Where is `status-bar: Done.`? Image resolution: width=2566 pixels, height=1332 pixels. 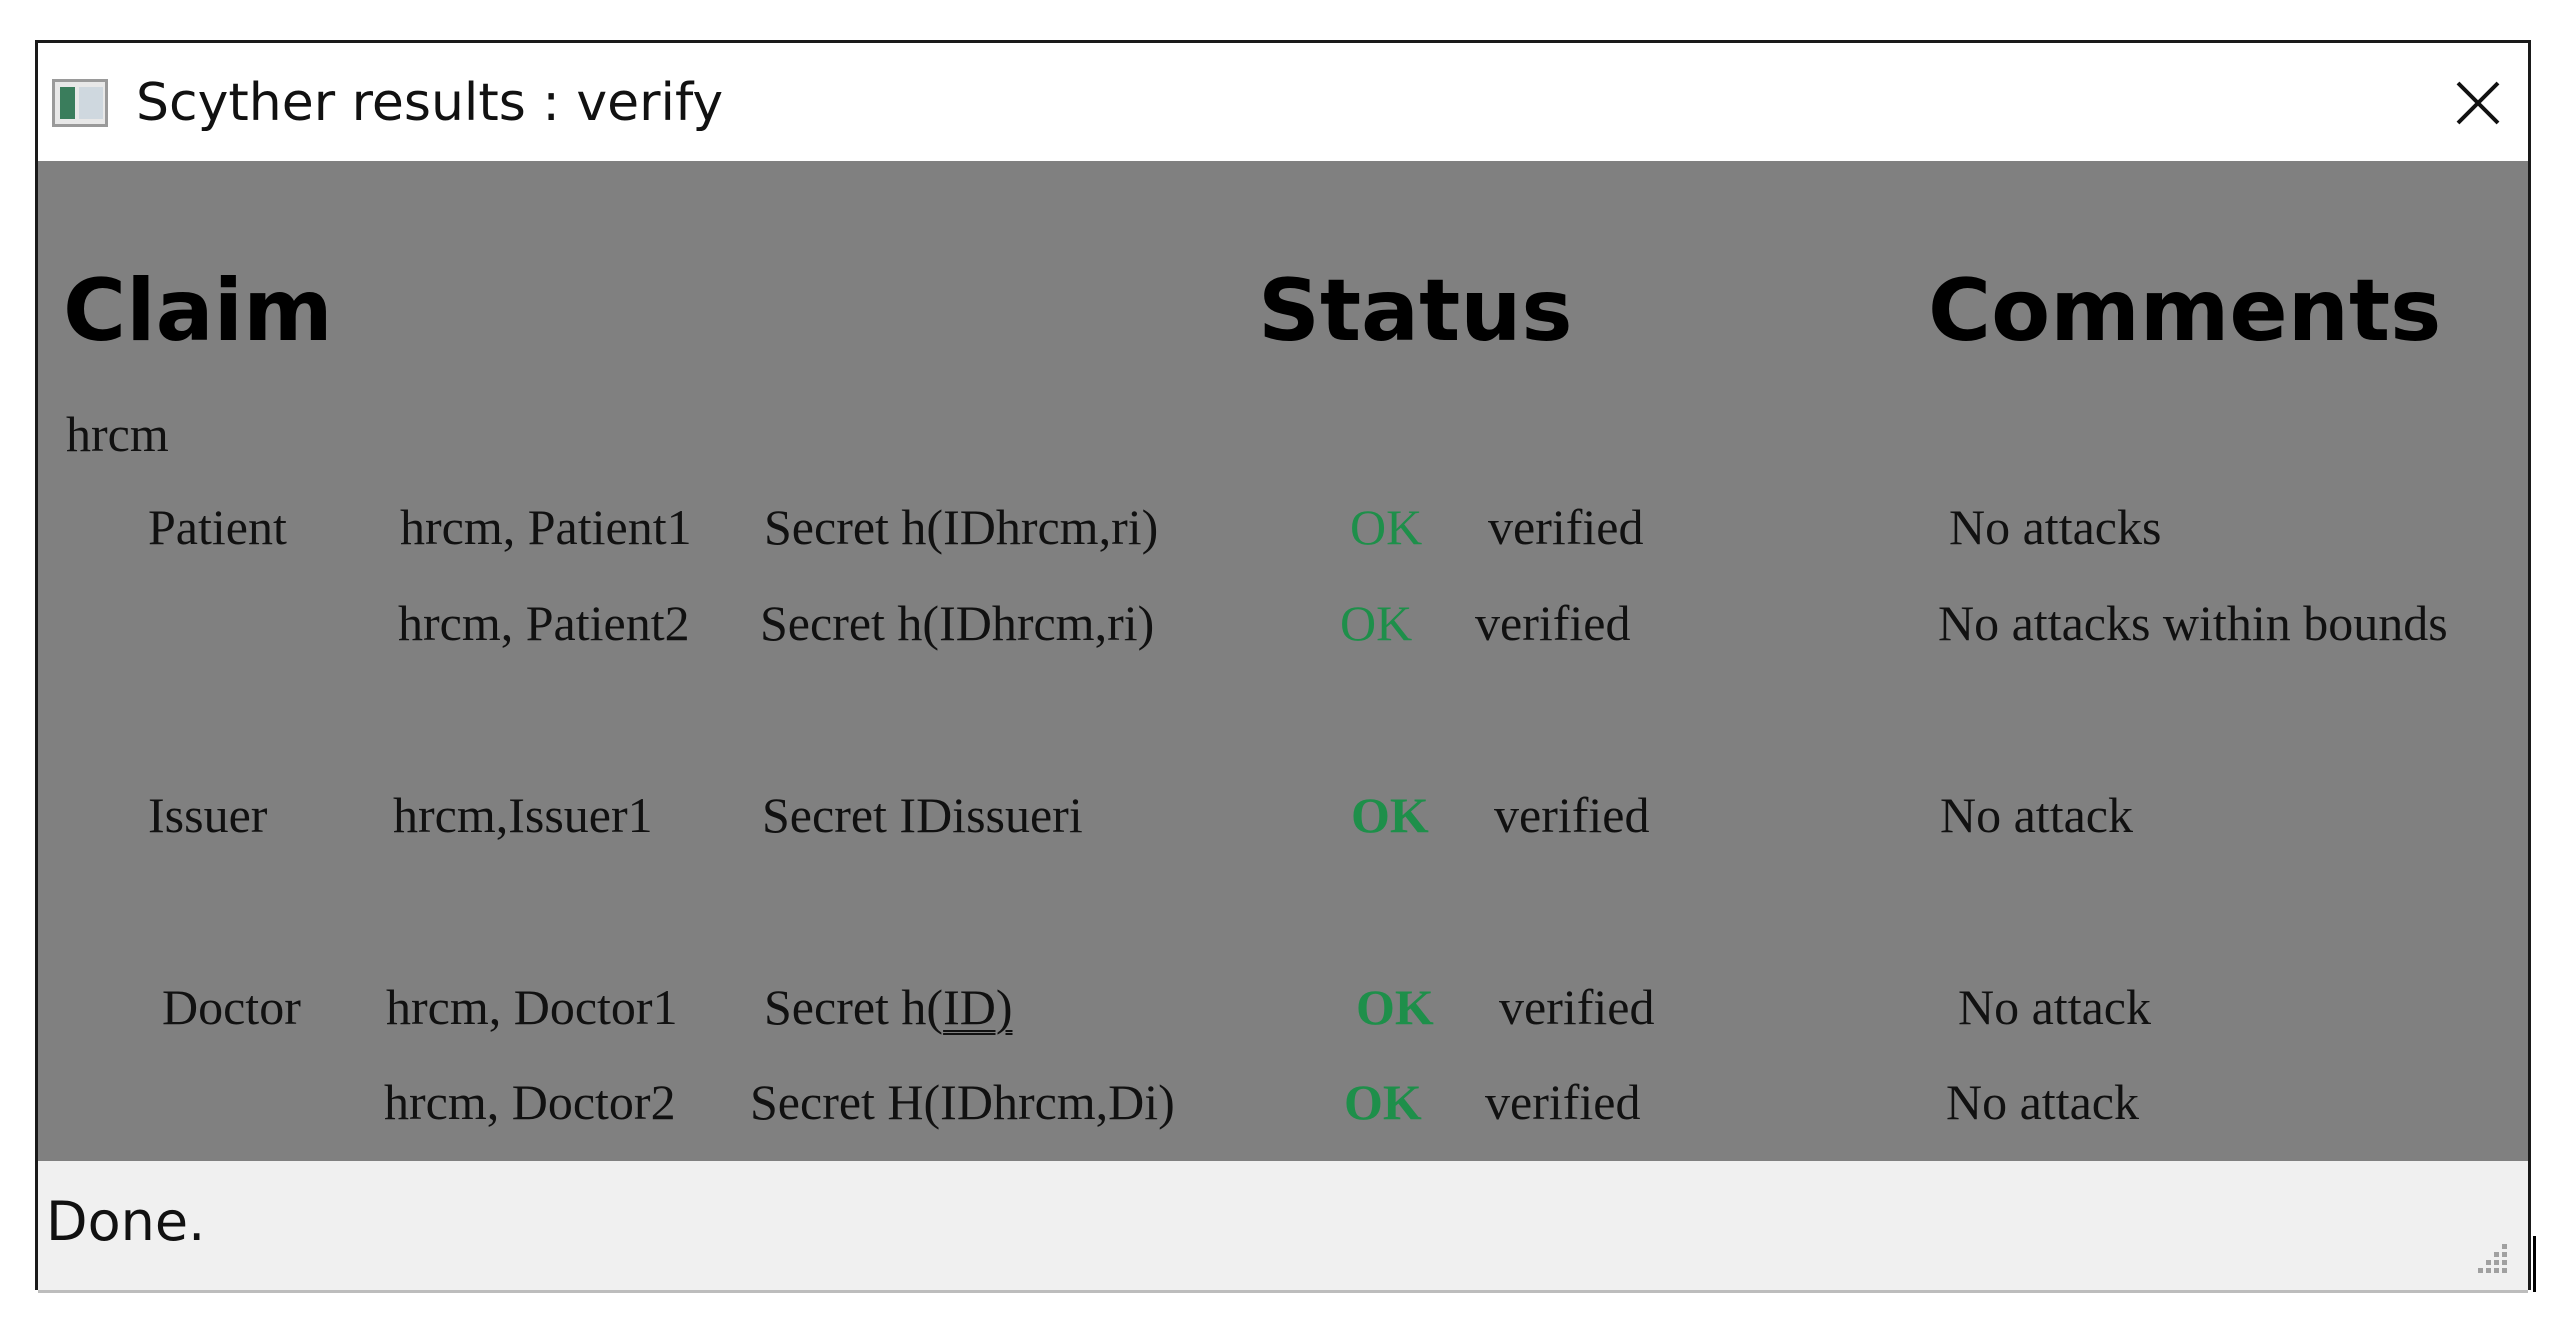 status-bar: Done. is located at coordinates (1283, 1227).